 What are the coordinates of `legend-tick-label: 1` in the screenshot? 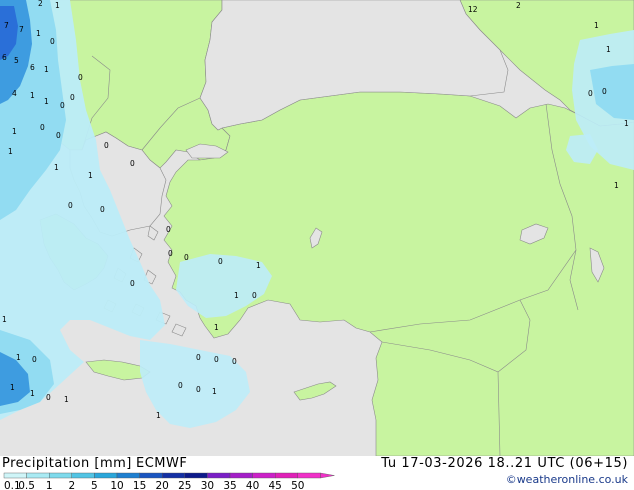 It's located at (49, 485).